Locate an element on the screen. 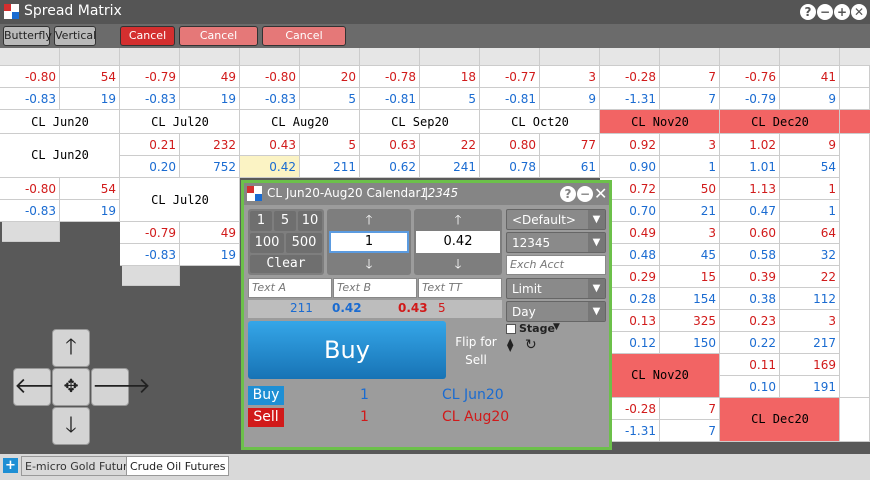 Image resolution: width=870 pixels, height=480 pixels. stage-checkbox is located at coordinates (511, 329).